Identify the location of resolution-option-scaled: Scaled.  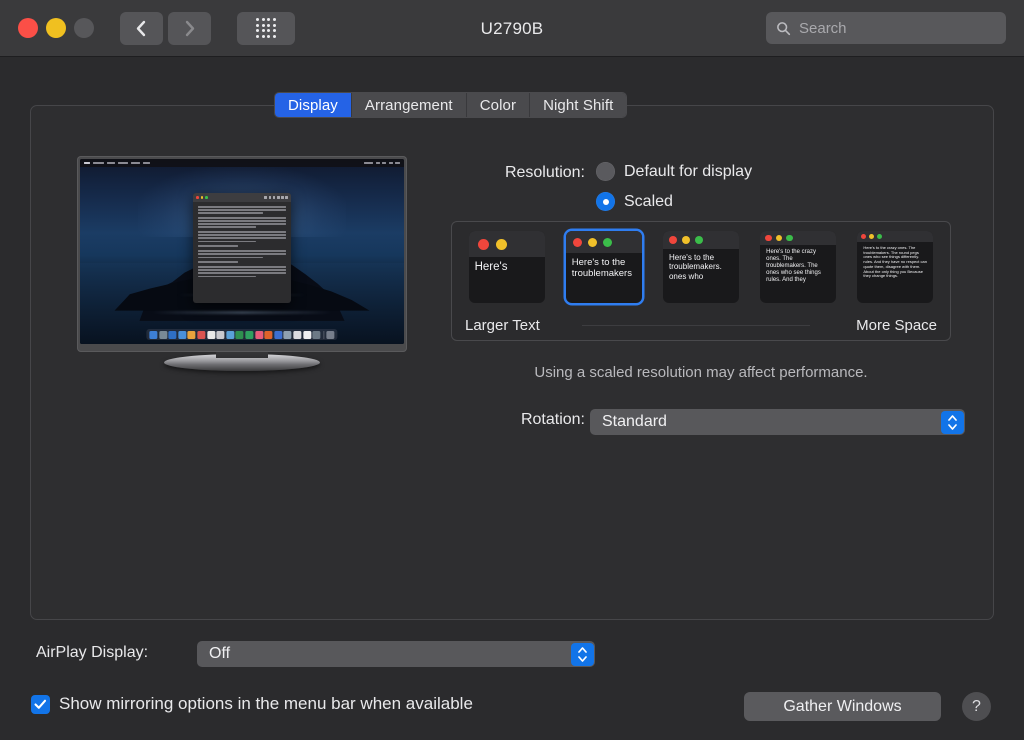
(634, 201).